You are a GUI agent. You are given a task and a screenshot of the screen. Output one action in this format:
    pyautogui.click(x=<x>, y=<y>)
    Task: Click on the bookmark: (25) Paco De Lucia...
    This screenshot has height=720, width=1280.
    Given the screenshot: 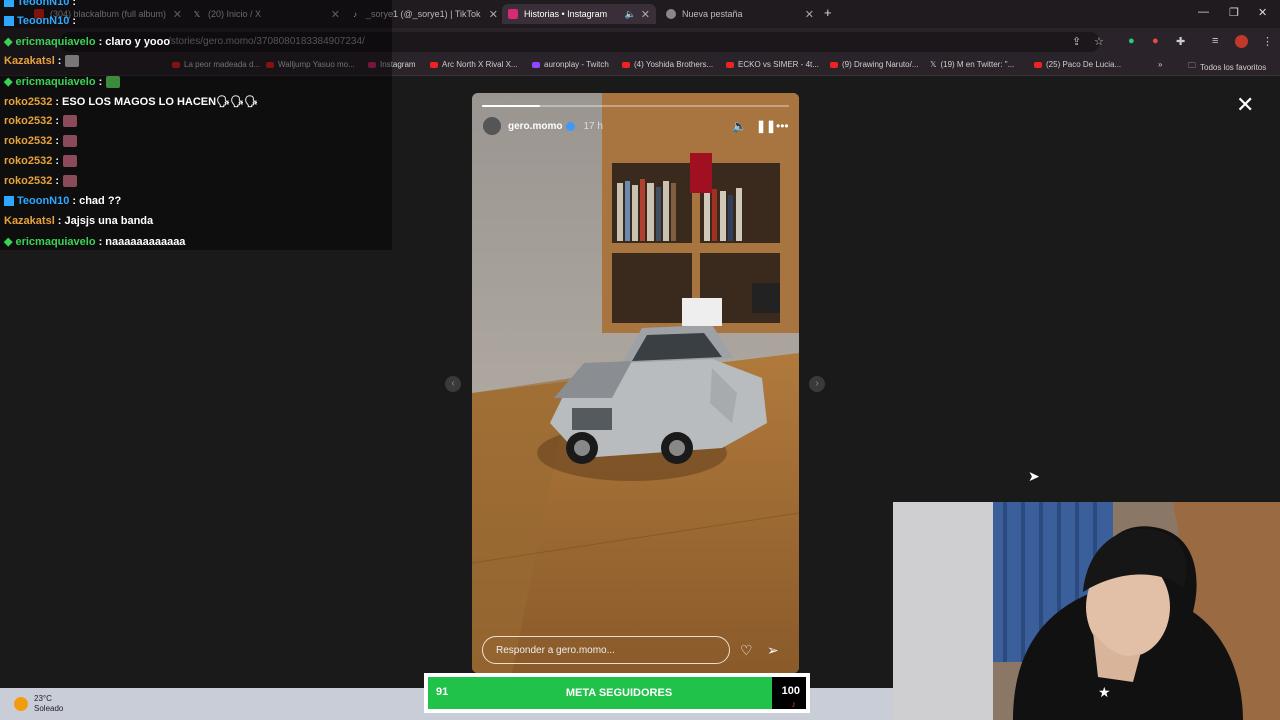 What is the action you would take?
    pyautogui.click(x=1077, y=64)
    